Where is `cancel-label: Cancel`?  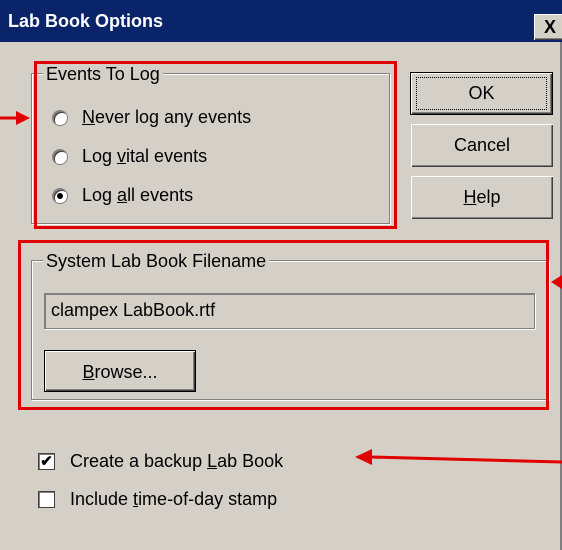
cancel-label: Cancel is located at coordinates (482, 145).